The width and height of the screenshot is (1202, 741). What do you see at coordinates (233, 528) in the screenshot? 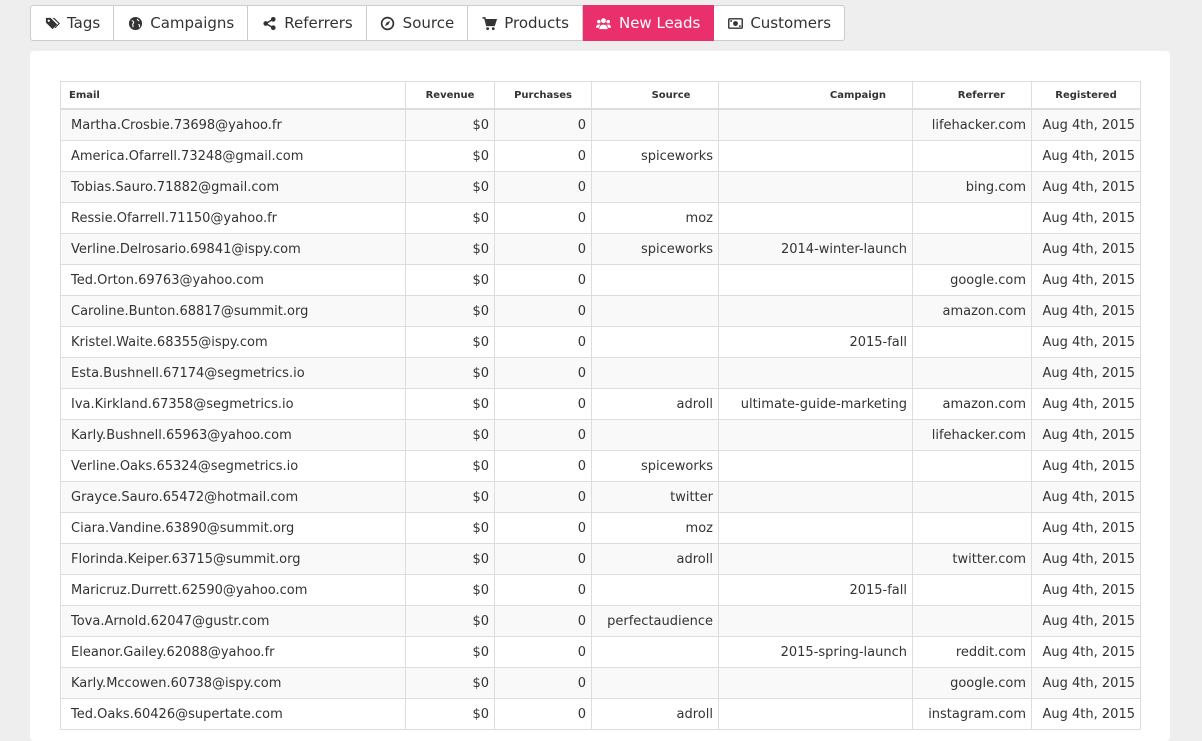
I see `cell-email: Ciara.Vandine.63890@summit.org` at bounding box center [233, 528].